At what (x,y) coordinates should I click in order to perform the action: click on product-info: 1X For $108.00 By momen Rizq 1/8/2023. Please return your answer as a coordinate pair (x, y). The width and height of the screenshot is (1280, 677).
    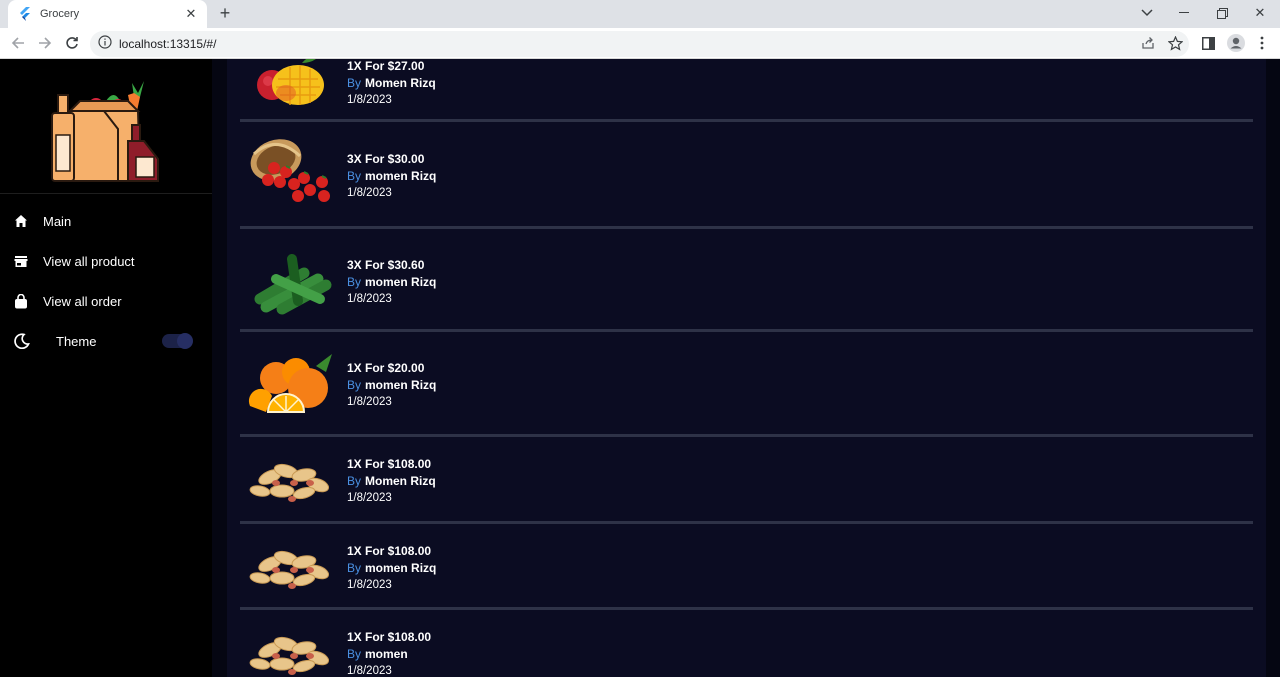
    Looking at the image, I should click on (391, 568).